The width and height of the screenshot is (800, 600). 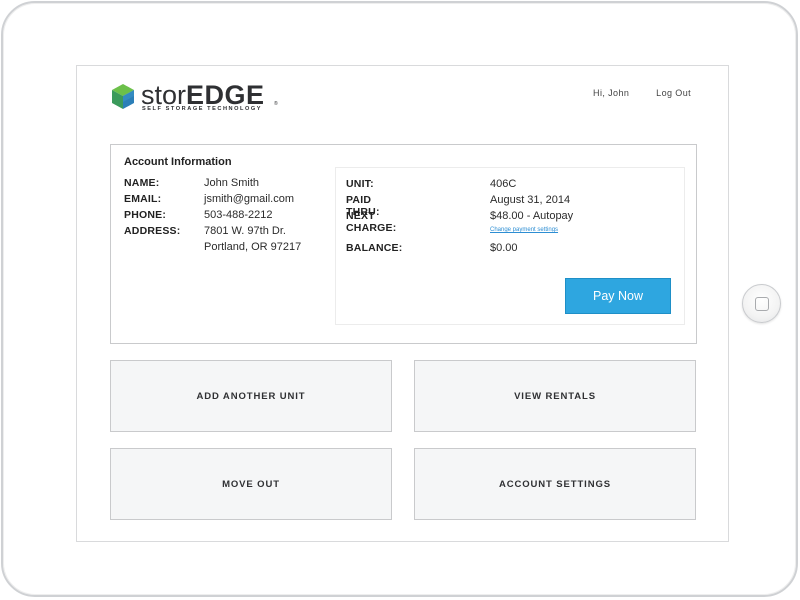 I want to click on user-nav: Hi, John Log Out, so click(x=642, y=93).